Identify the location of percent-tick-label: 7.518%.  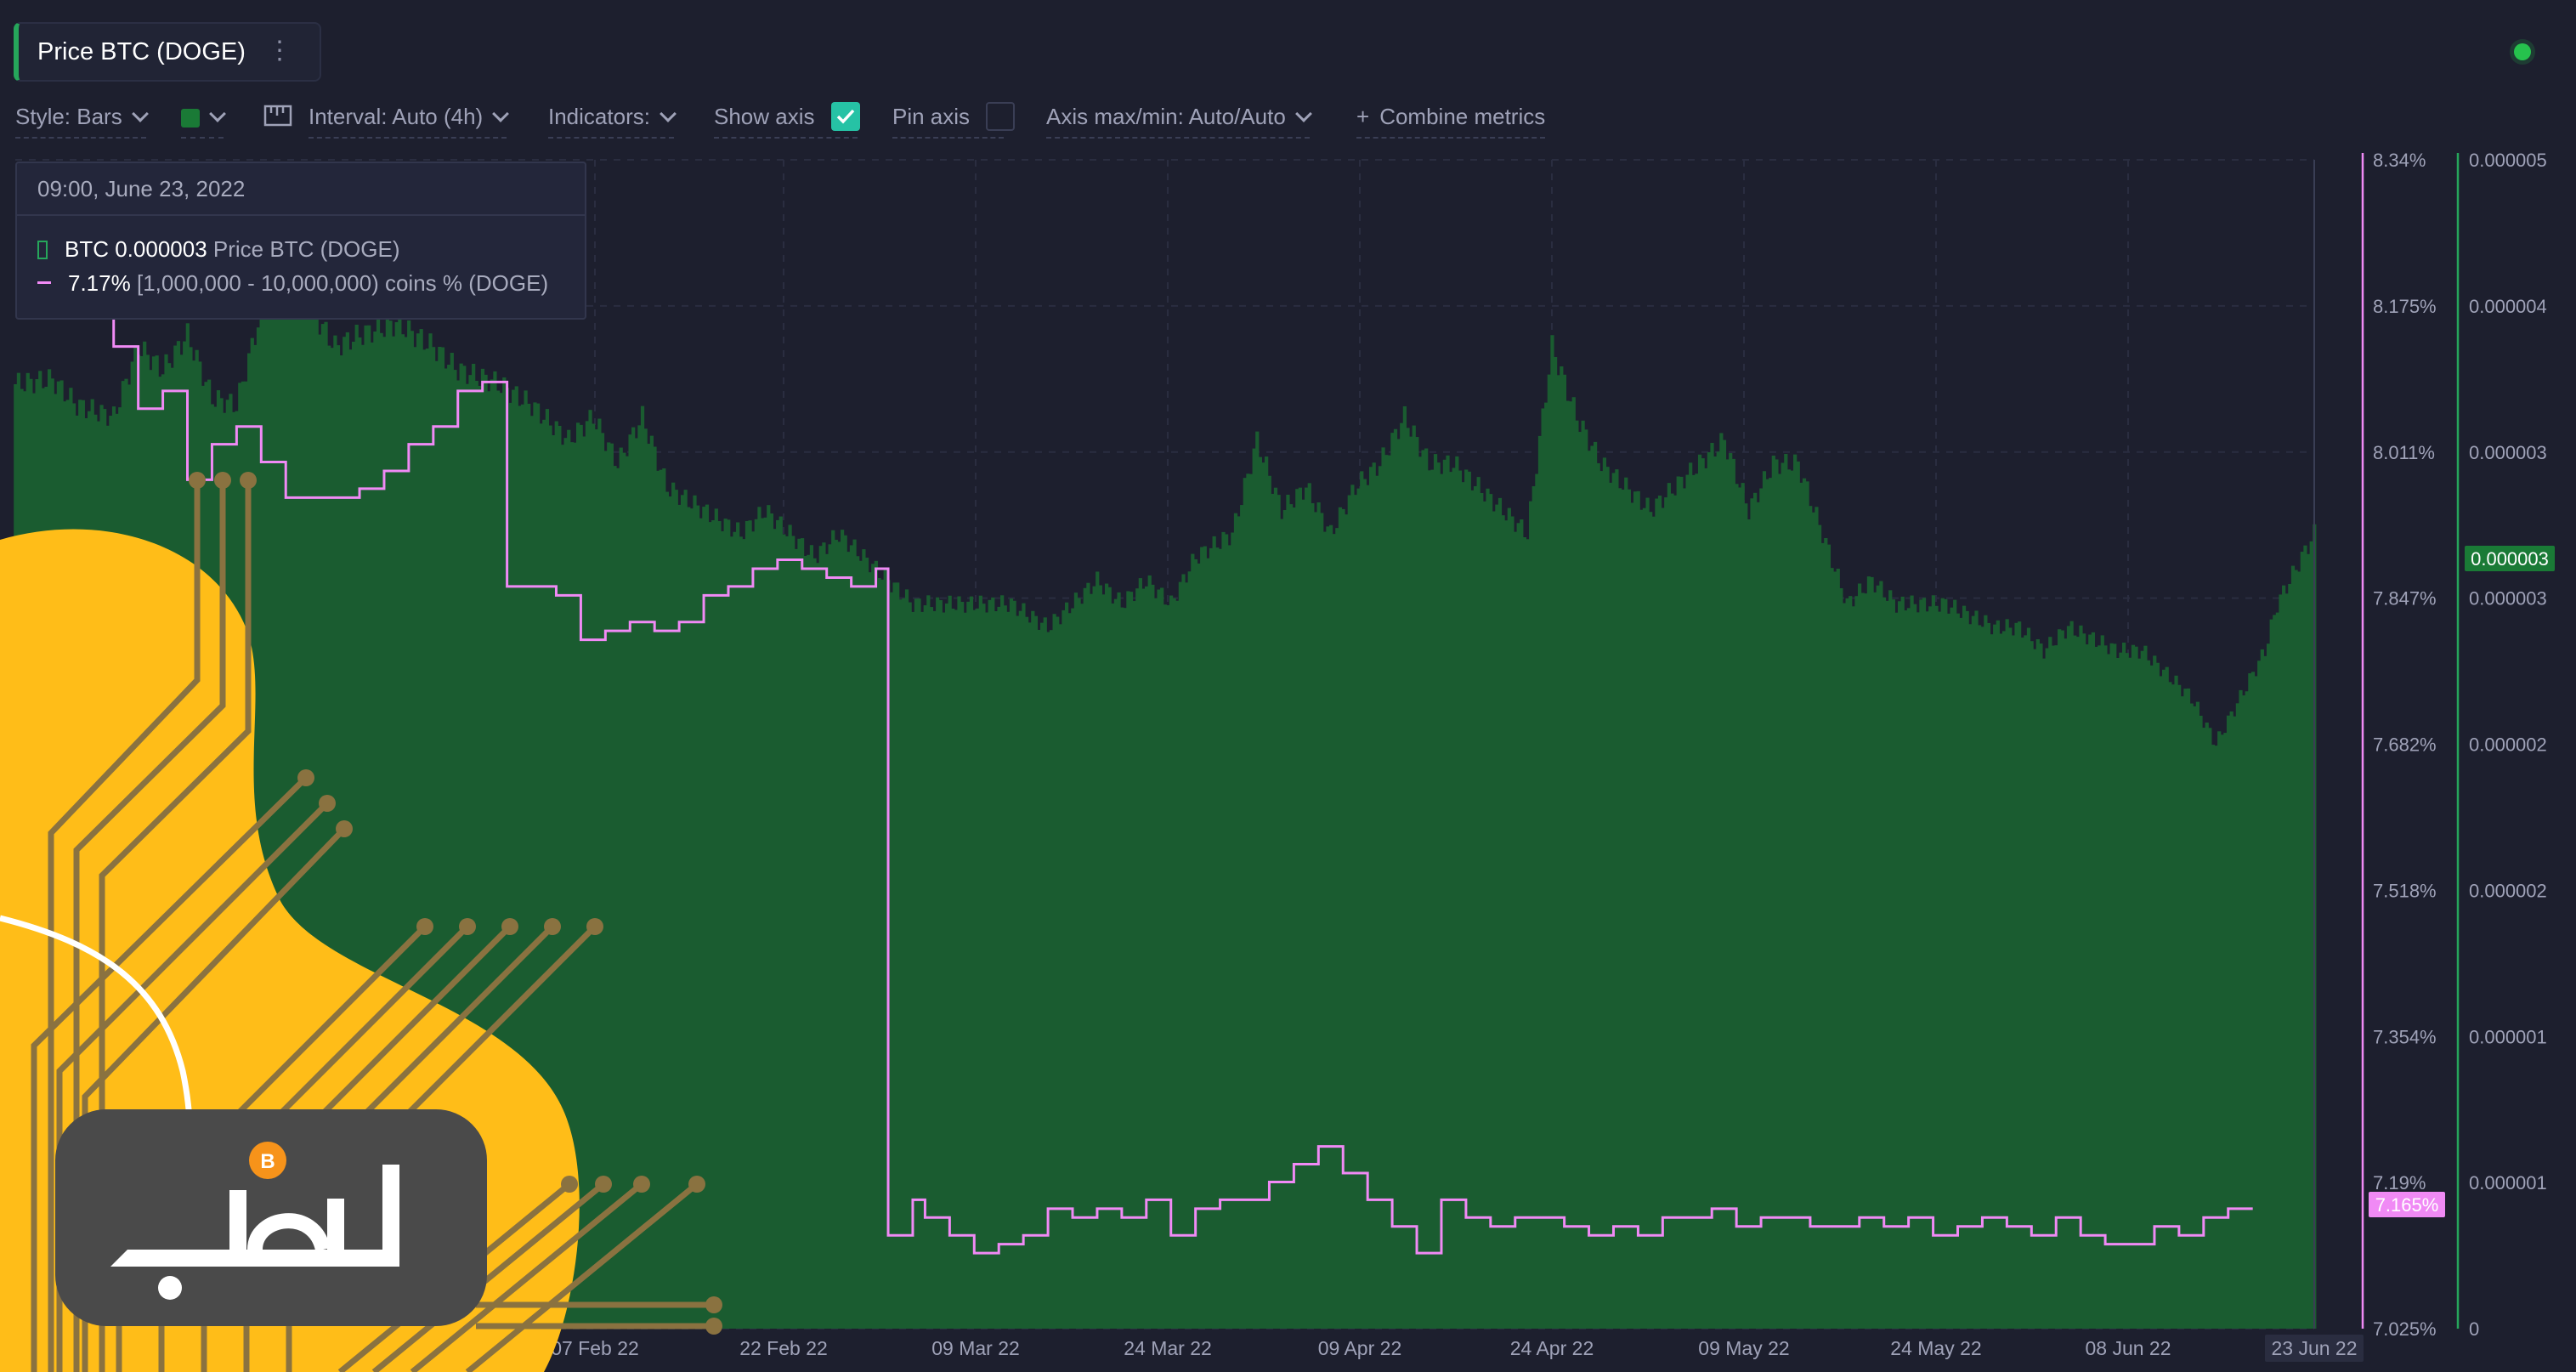
(2405, 891).